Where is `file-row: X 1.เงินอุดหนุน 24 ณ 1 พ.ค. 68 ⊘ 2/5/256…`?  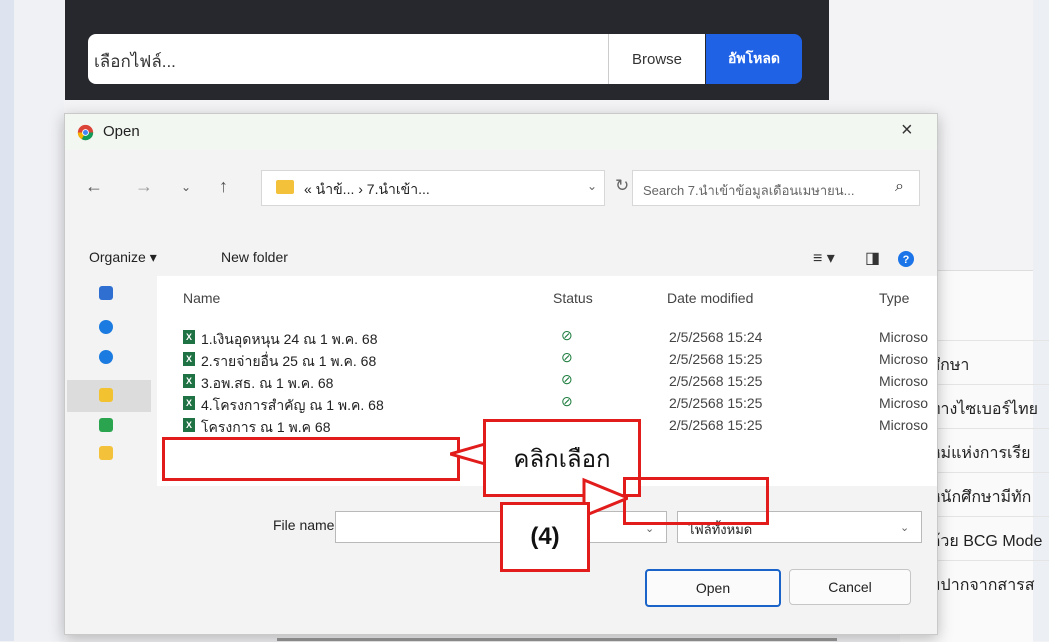 file-row: X 1.เงินอุดหนุน 24 ณ 1 พ.ค. 68 ⊘ 2/5/256… is located at coordinates (547, 337).